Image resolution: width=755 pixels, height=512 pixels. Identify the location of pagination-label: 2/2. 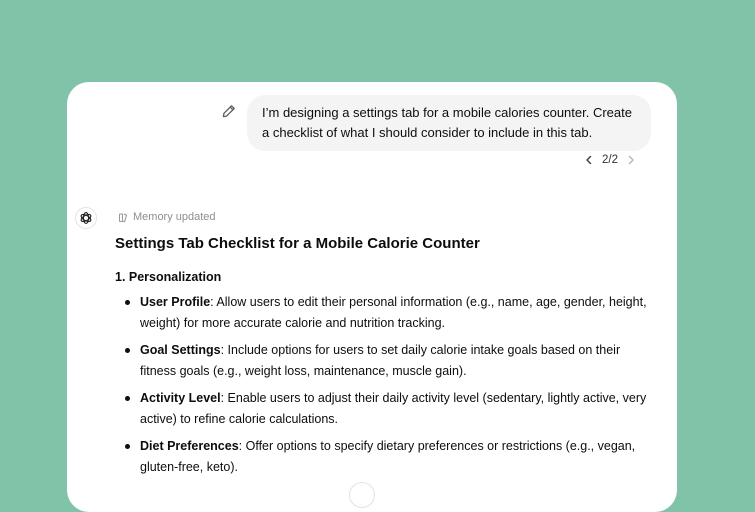
(610, 160).